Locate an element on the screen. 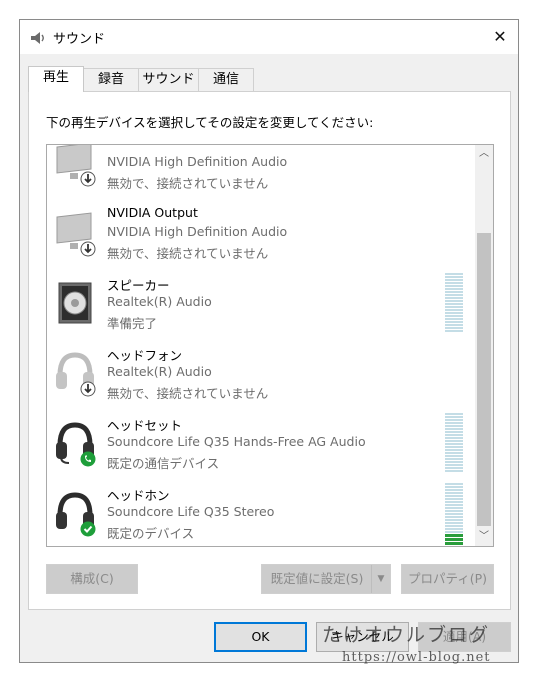 The width and height of the screenshot is (539, 683). device-driver: Soundcore Life Q35 Hands-Free AG Audio is located at coordinates (236, 441).